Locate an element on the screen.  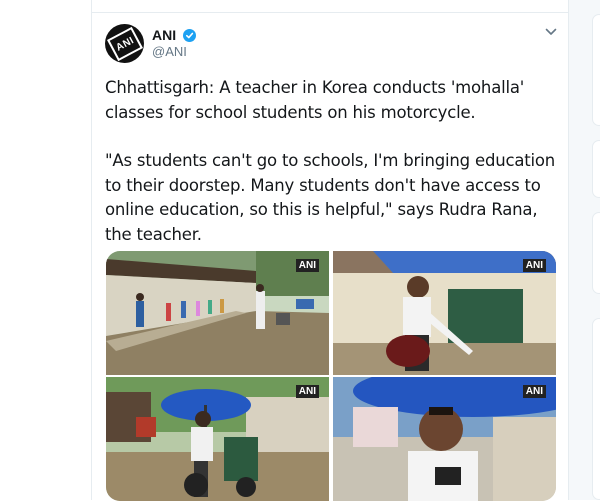
author-name: ANI is located at coordinates (164, 35).